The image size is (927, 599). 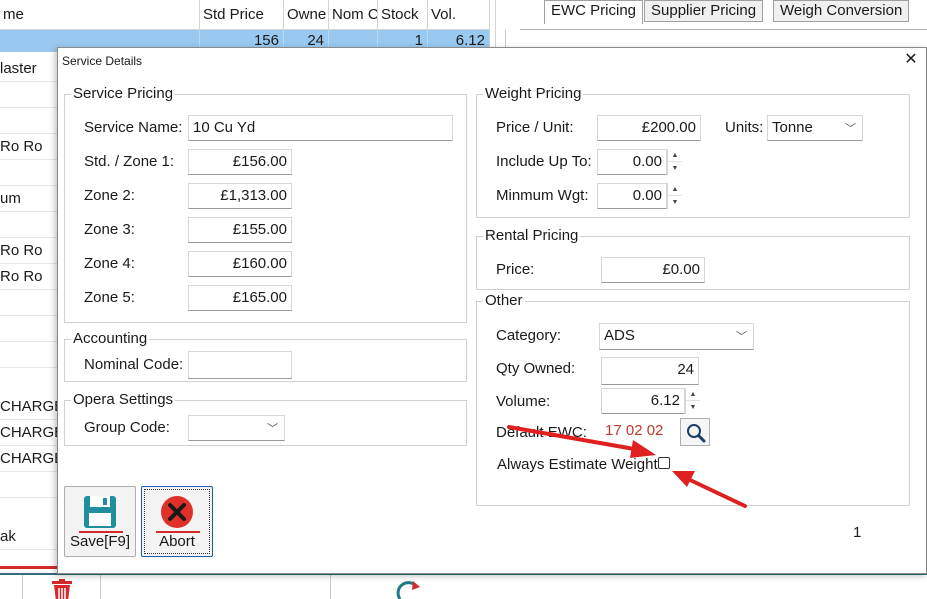 I want to click on annotation-arrow-left, so click(x=581, y=441).